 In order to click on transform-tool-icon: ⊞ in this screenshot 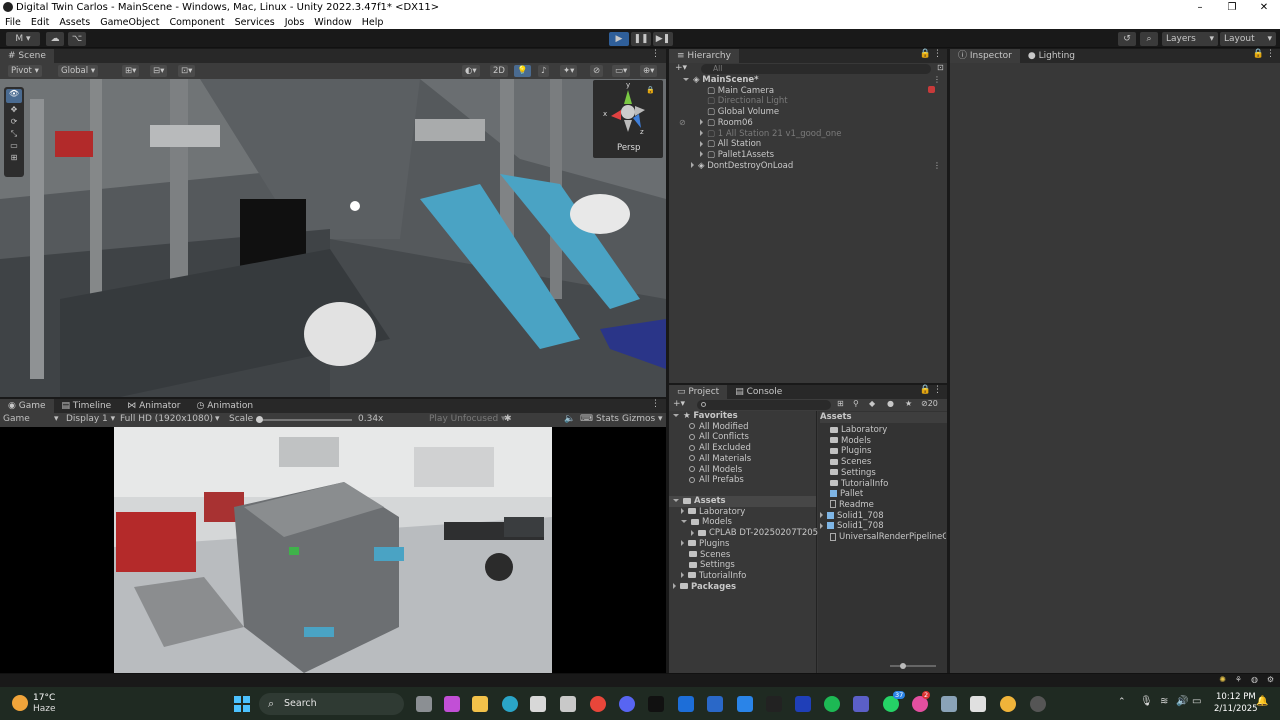, I will do `click(14, 159)`.